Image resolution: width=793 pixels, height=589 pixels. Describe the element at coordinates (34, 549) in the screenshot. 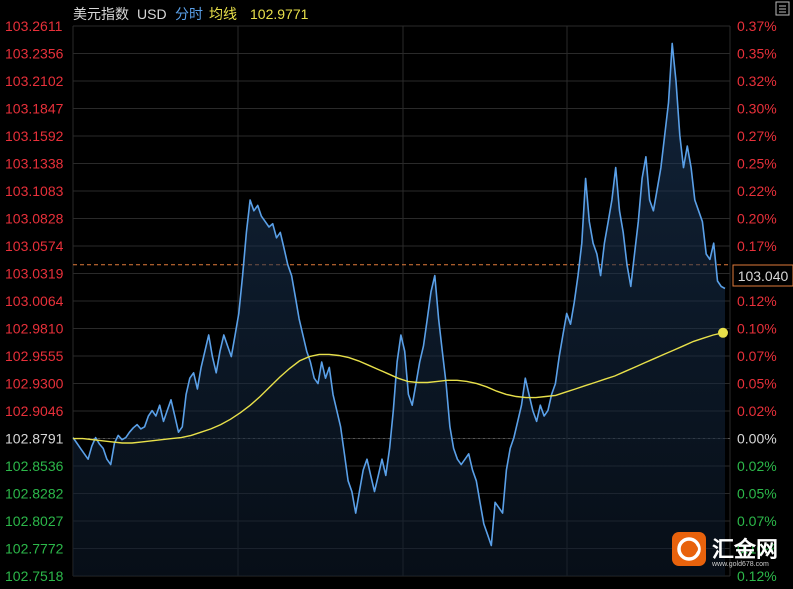

I see `y-tick-left: 102.7772` at that location.